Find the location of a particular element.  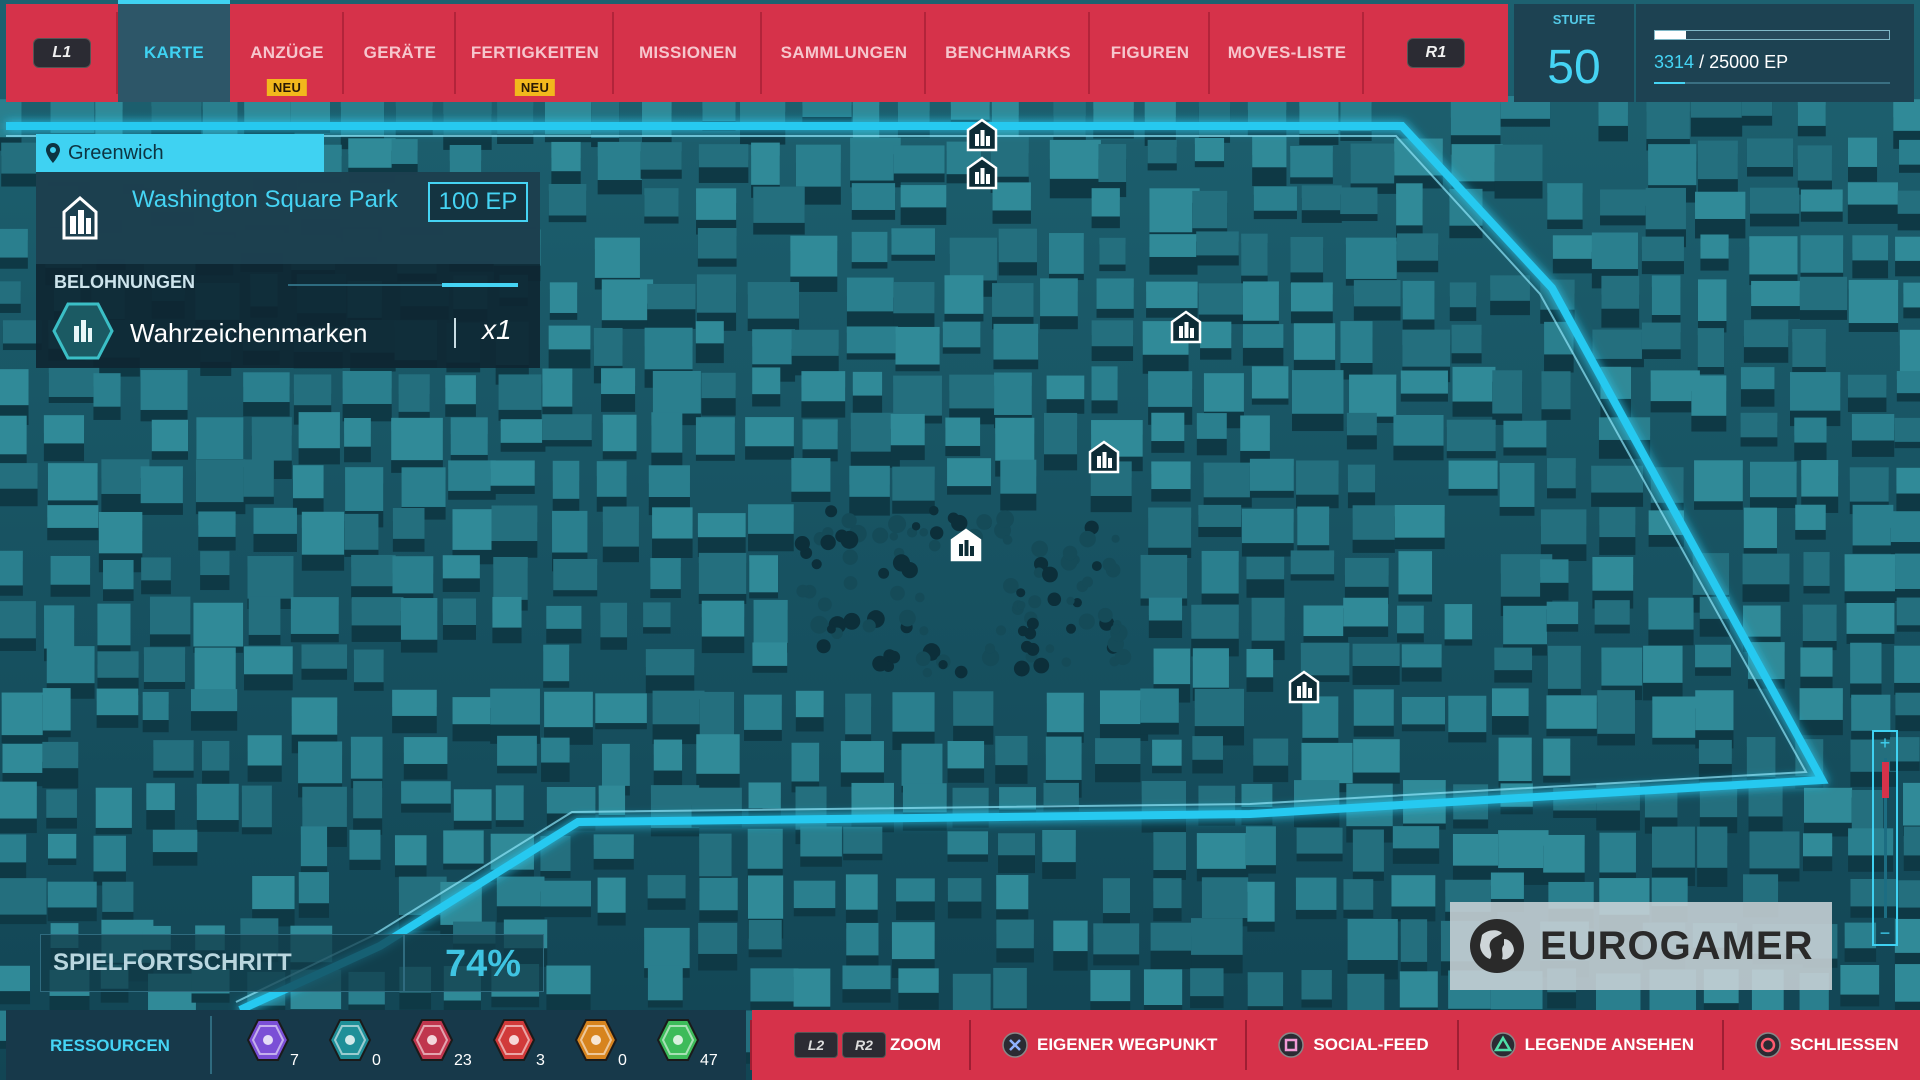

tab-label: FIGUREN is located at coordinates (1150, 52).